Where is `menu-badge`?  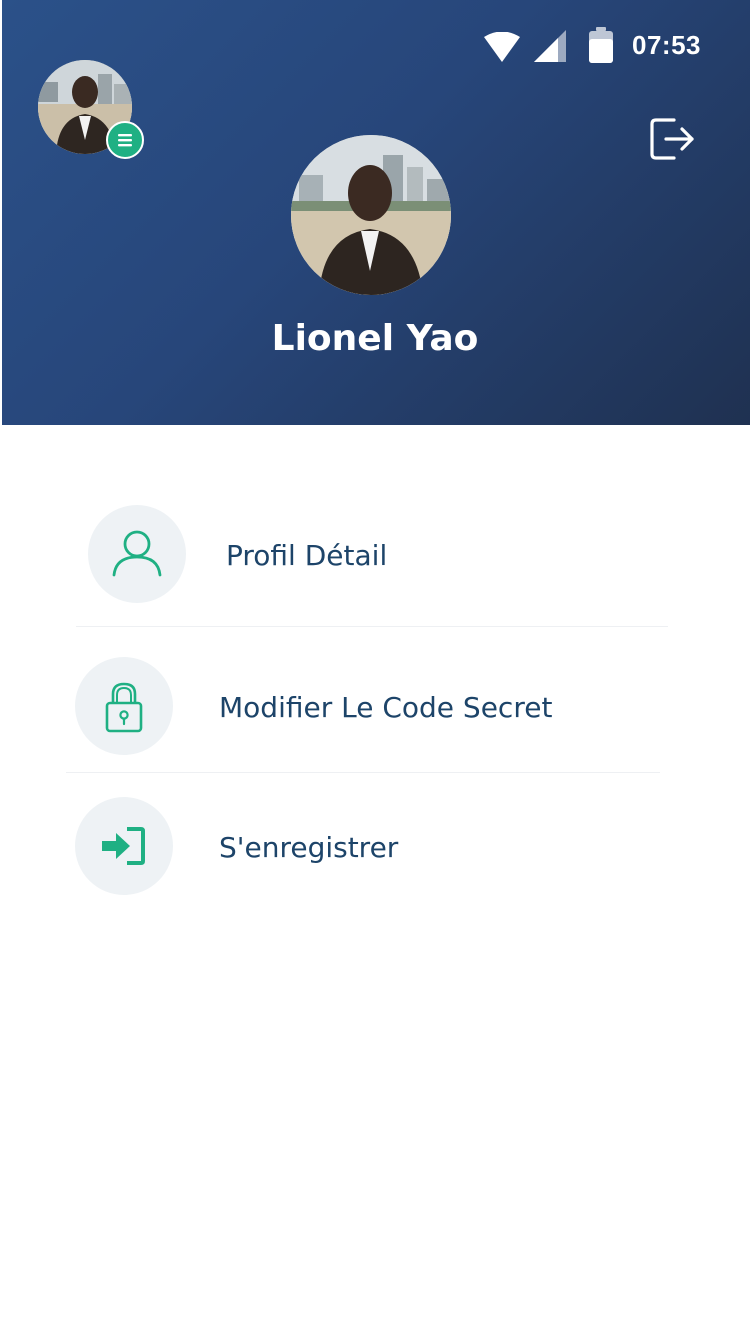 menu-badge is located at coordinates (125, 140).